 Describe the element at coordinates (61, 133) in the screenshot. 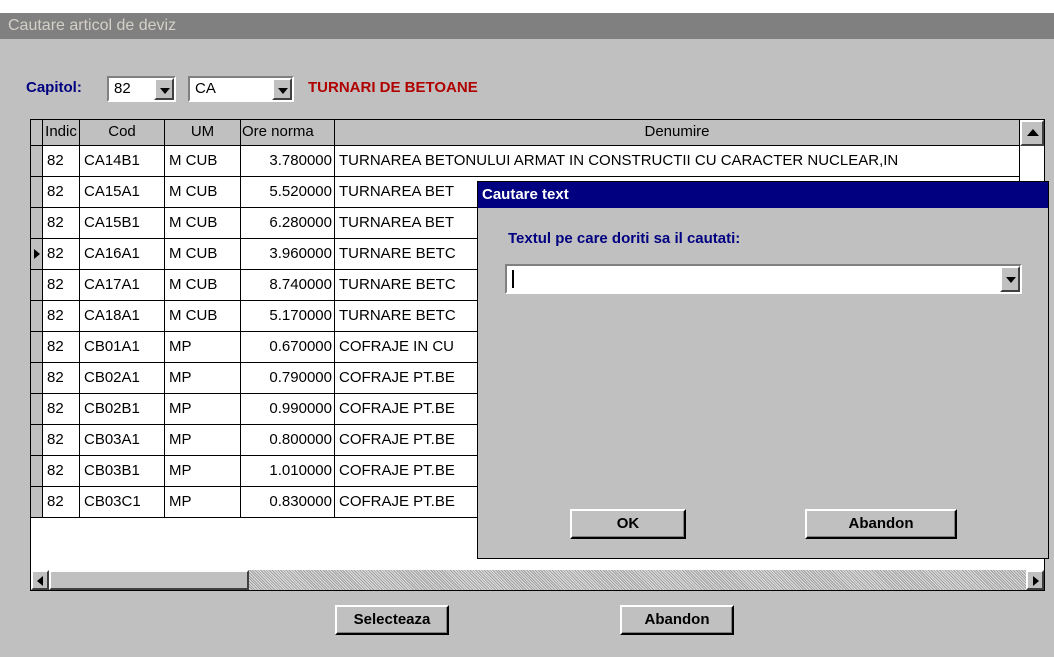

I see `column-header-indic: Indic` at that location.